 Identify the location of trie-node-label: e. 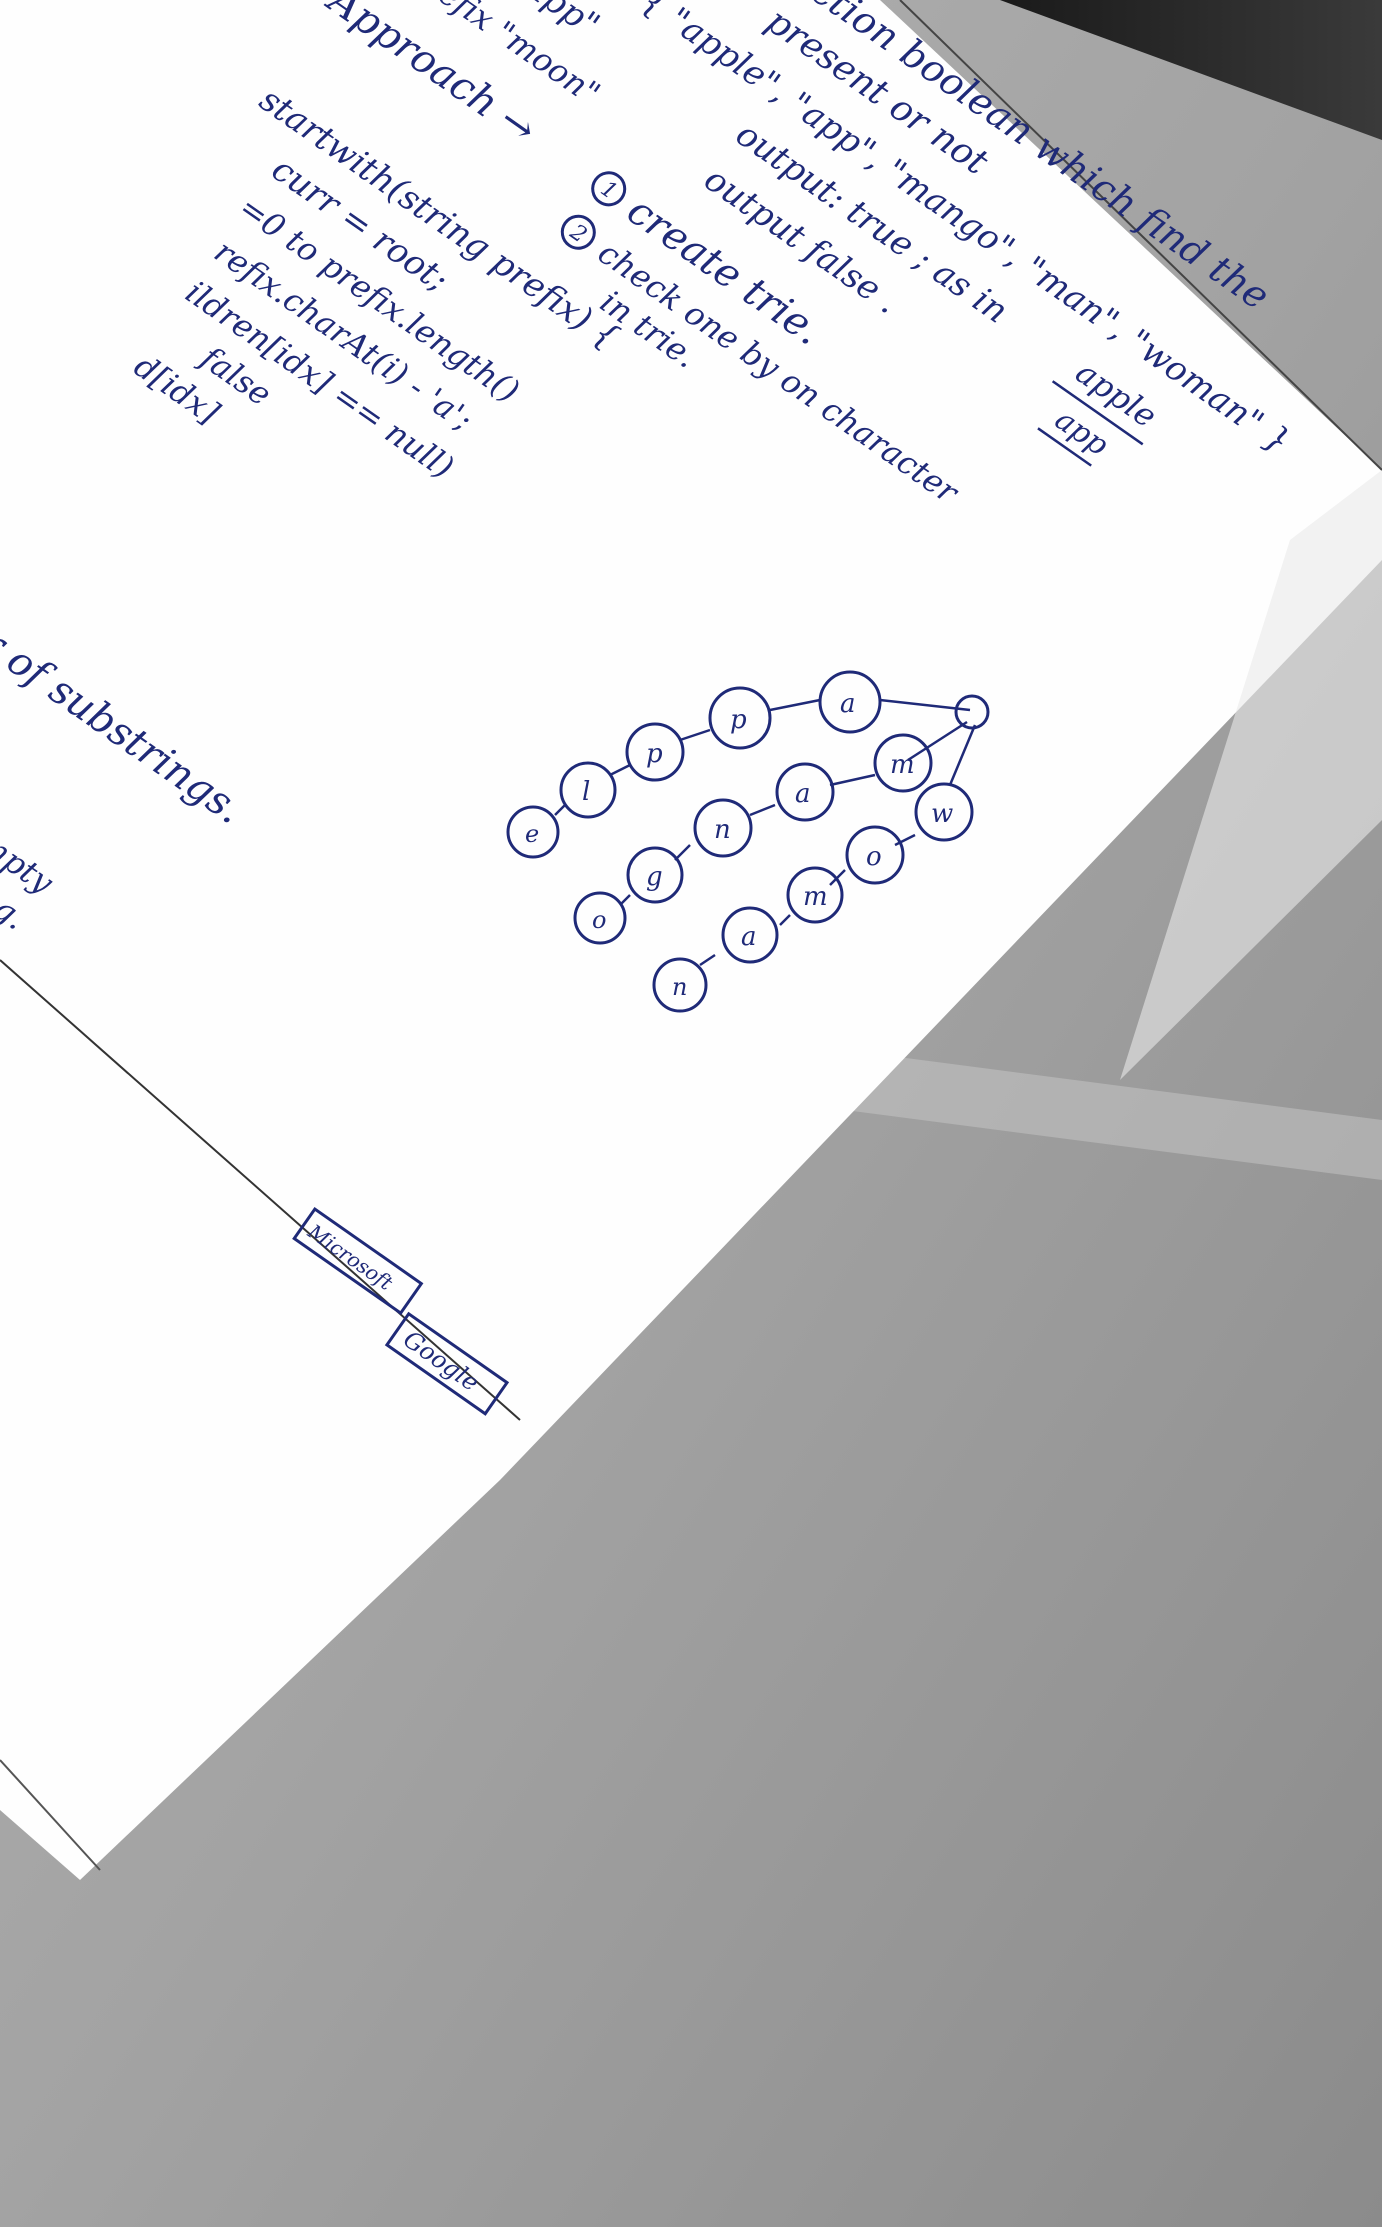
(532, 834).